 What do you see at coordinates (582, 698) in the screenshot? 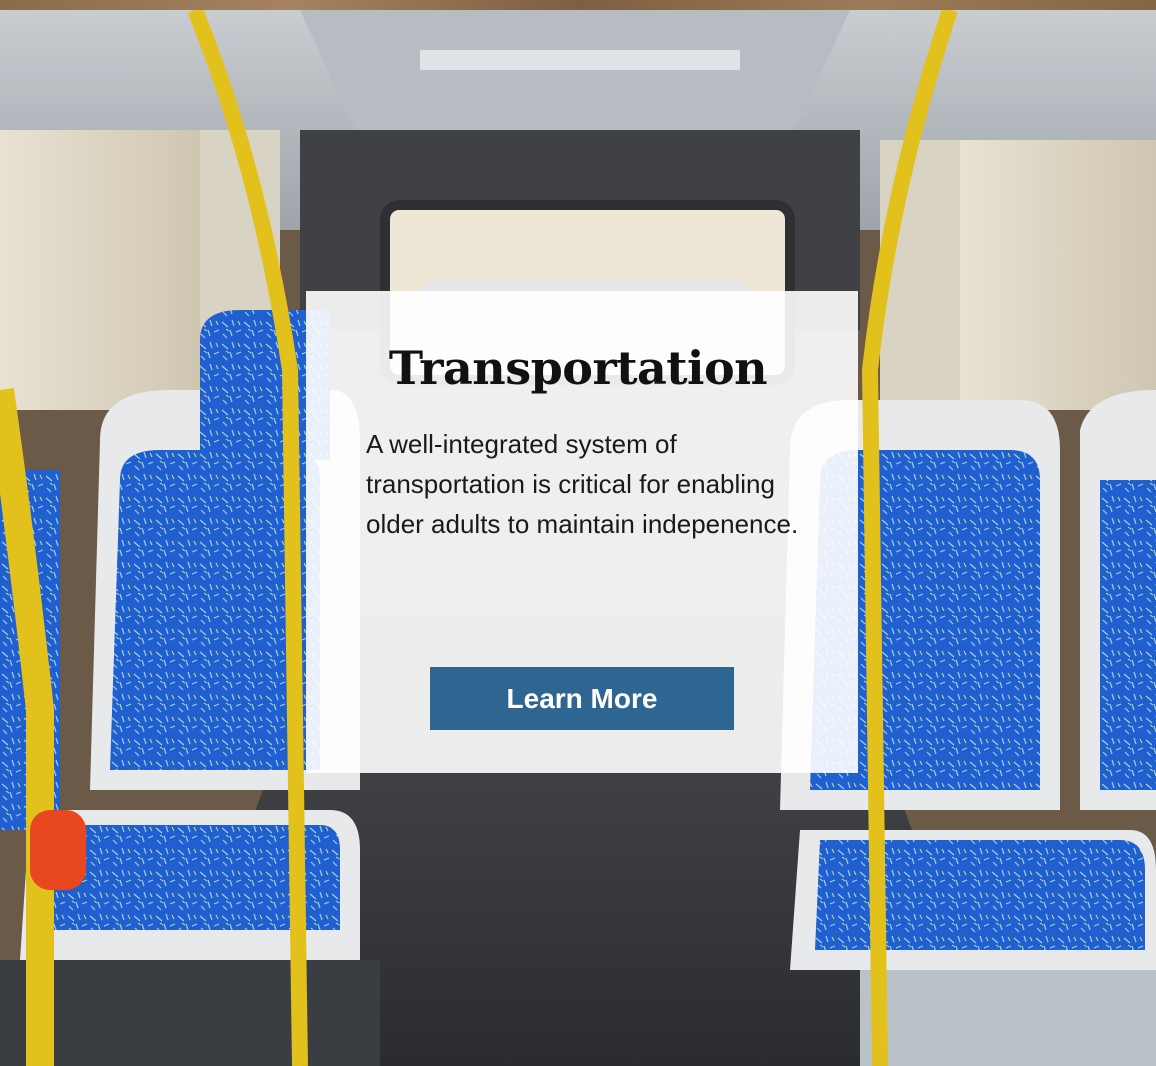
I see `learn-more-button: Learn More` at bounding box center [582, 698].